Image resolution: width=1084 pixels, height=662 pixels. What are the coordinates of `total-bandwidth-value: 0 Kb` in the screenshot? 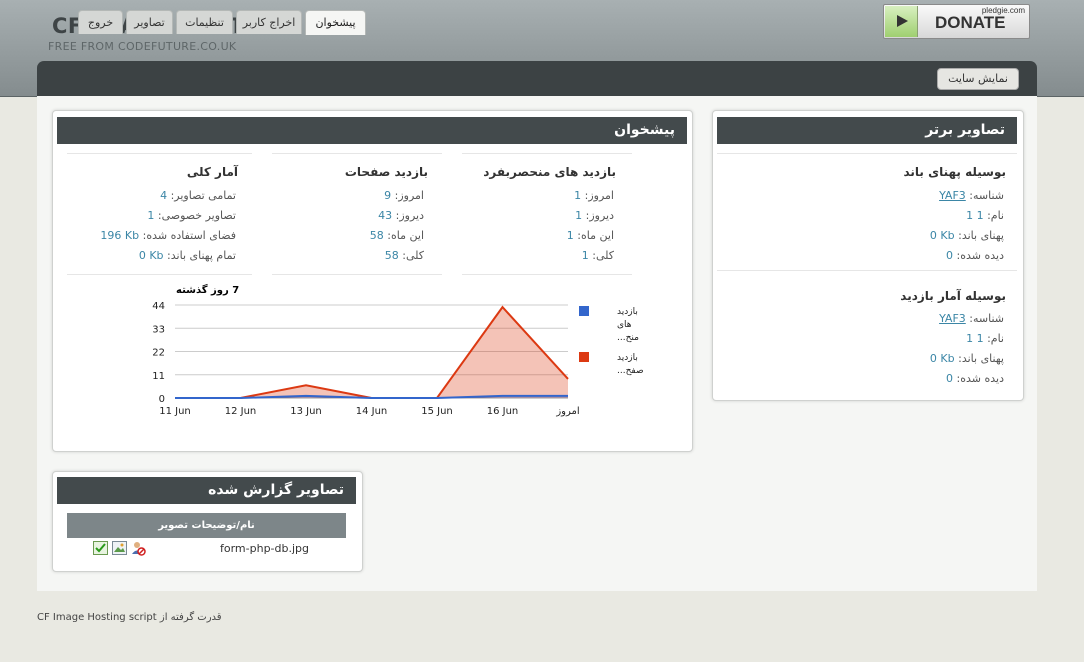 It's located at (151, 255).